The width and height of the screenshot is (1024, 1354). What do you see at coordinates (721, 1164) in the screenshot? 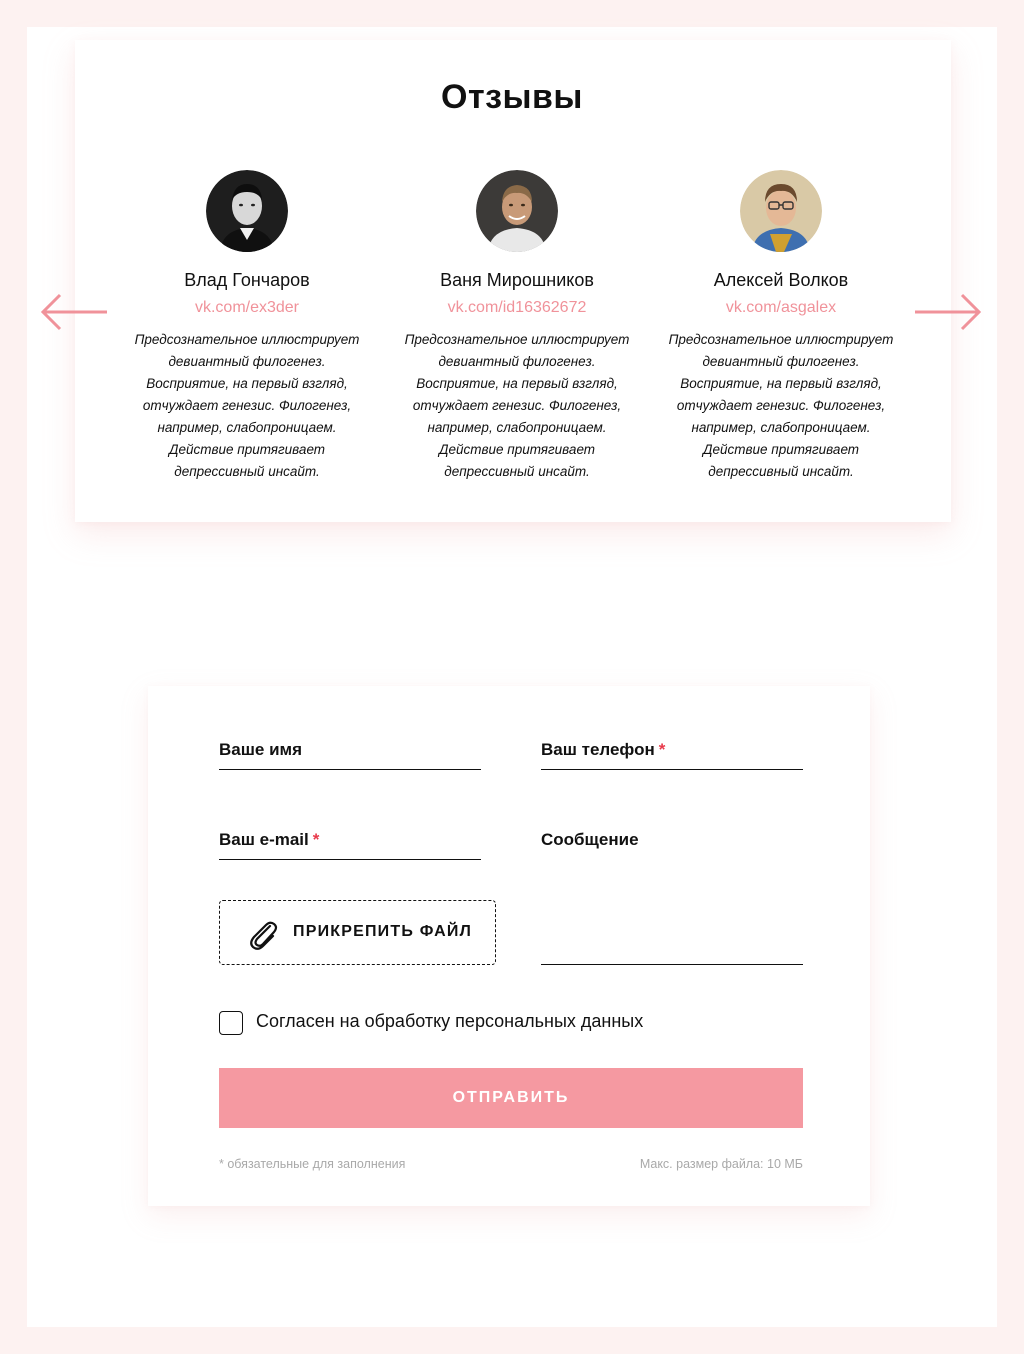
I see `file-size-note: Макс. размер файла: 10 МБ` at bounding box center [721, 1164].